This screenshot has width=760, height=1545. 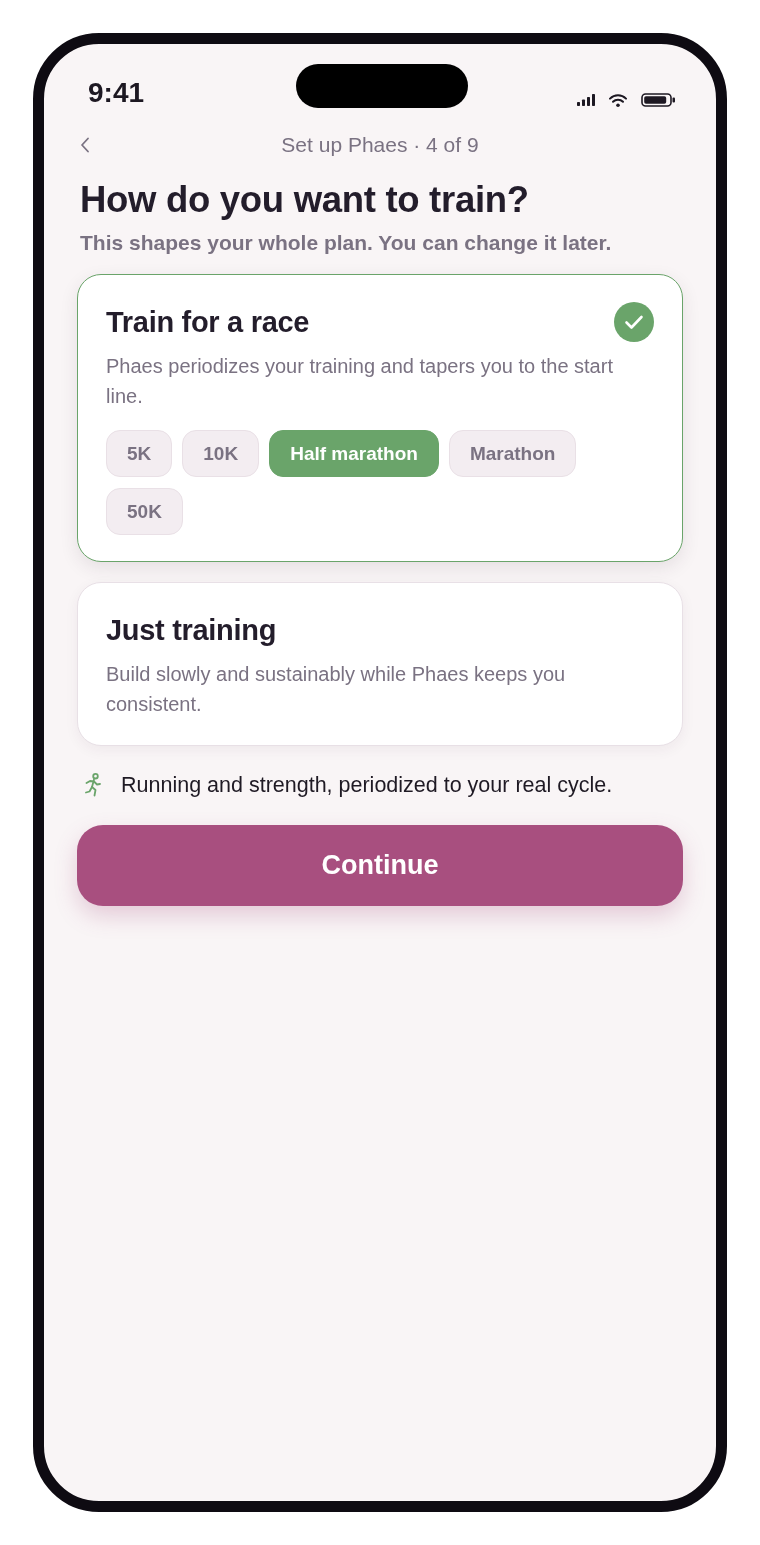 I want to click on distance-chip: Marathon, so click(x=512, y=453).